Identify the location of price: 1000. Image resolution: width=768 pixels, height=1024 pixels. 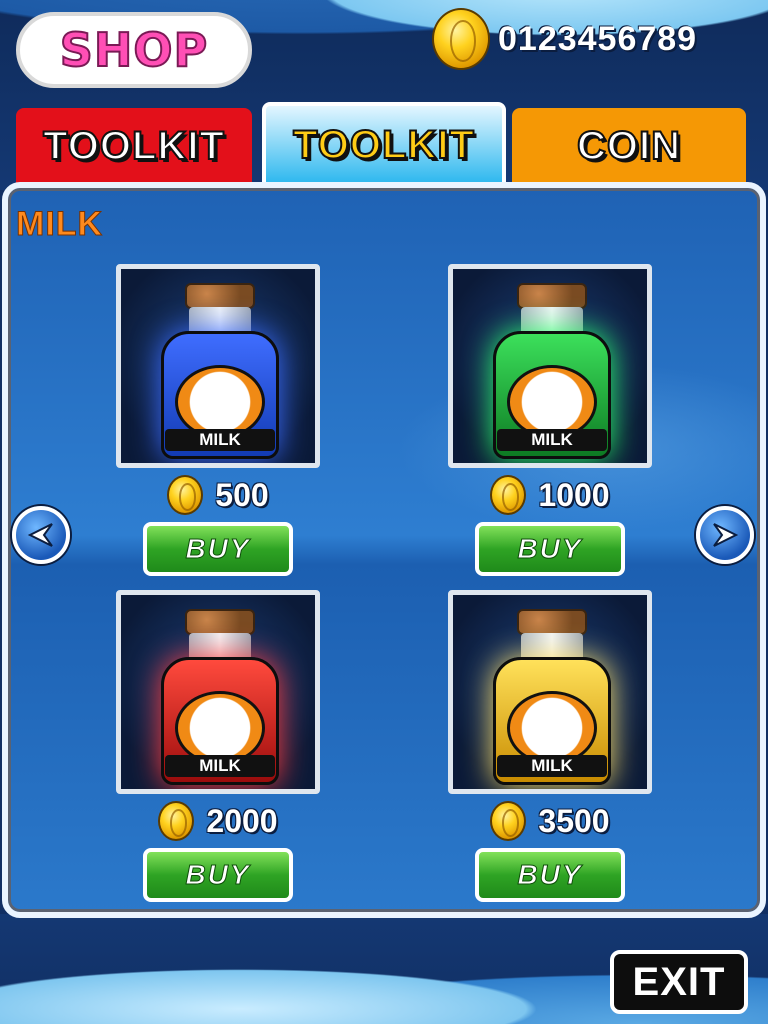
(574, 494).